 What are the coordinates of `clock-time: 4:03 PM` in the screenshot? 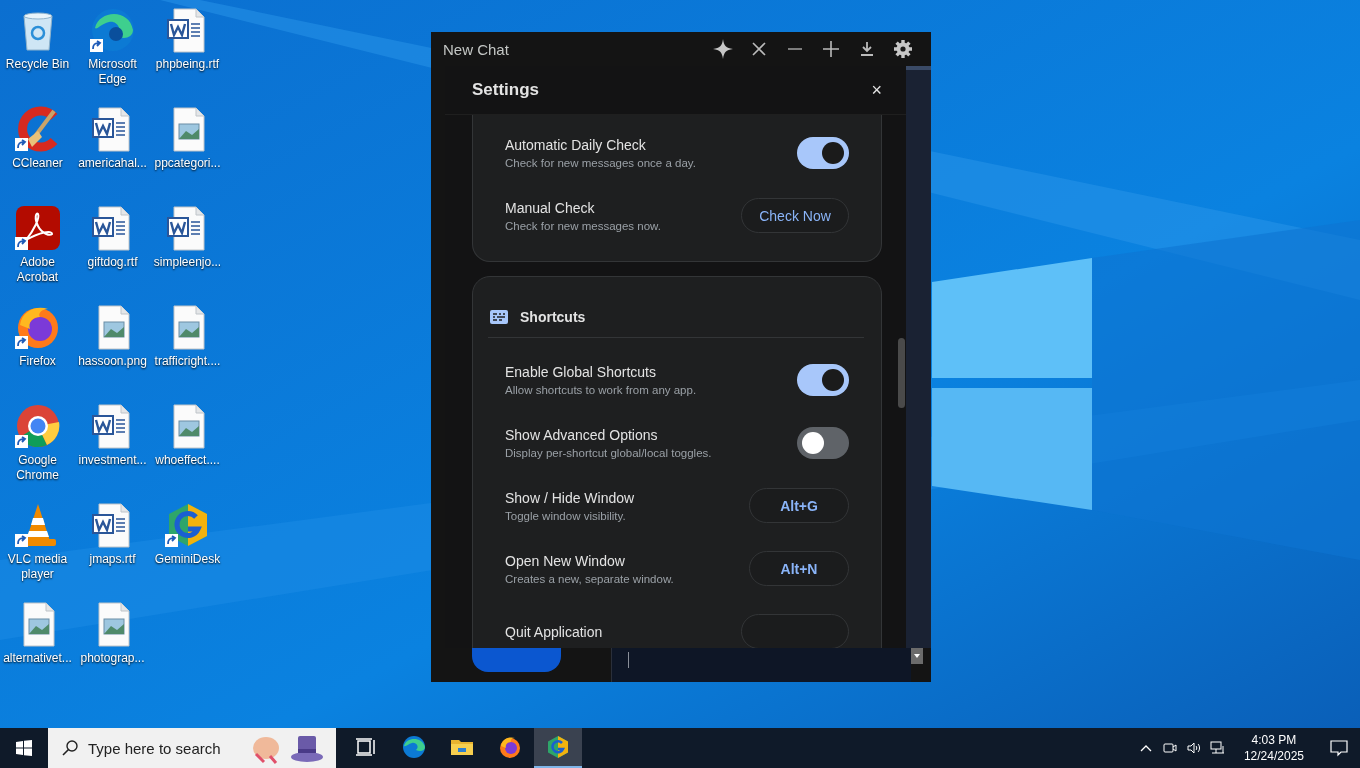 It's located at (1274, 740).